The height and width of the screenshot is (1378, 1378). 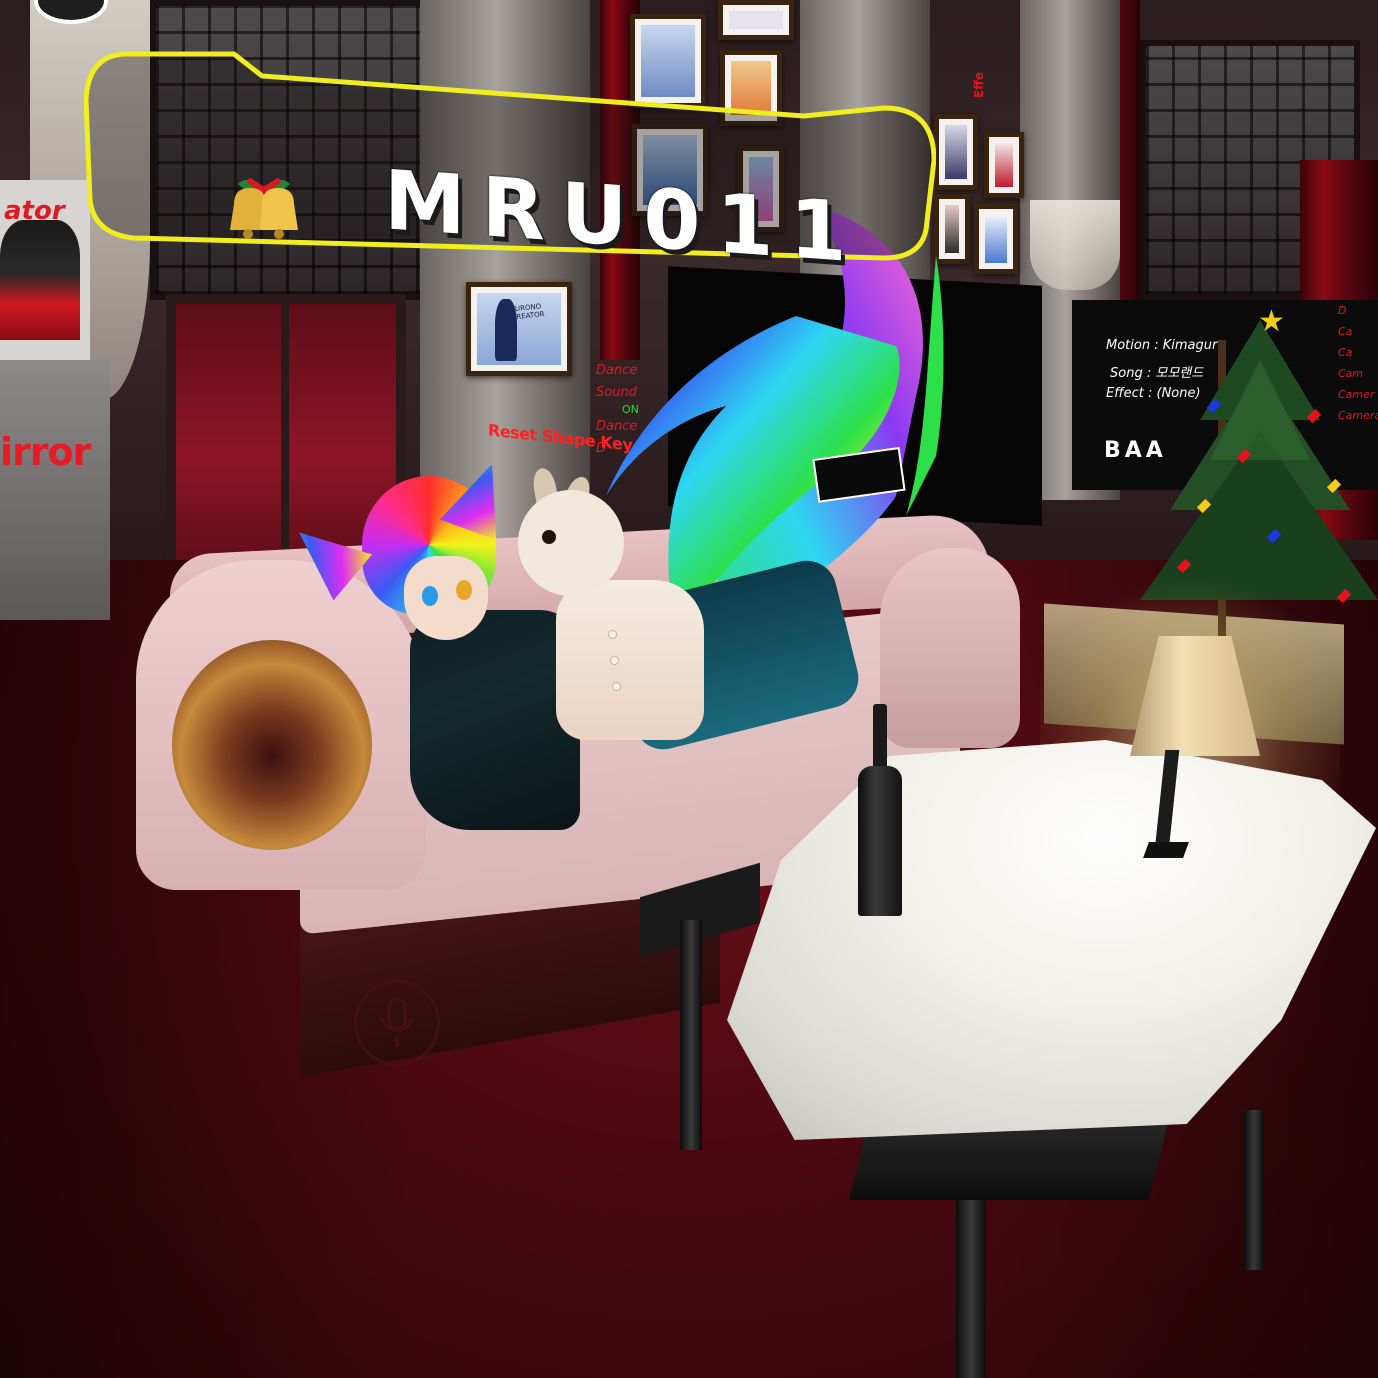 I want to click on mirror-toggle-button: irror, so click(x=45, y=452).